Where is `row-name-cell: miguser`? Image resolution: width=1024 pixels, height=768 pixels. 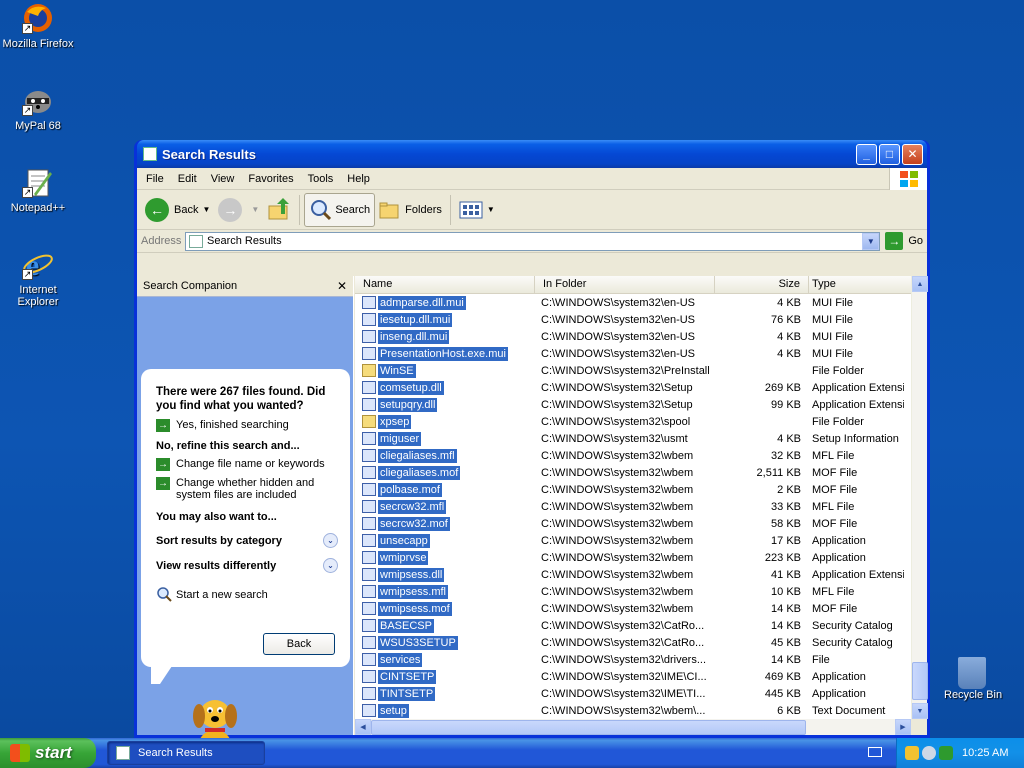
row-name-cell: miguser is located at coordinates (445, 438).